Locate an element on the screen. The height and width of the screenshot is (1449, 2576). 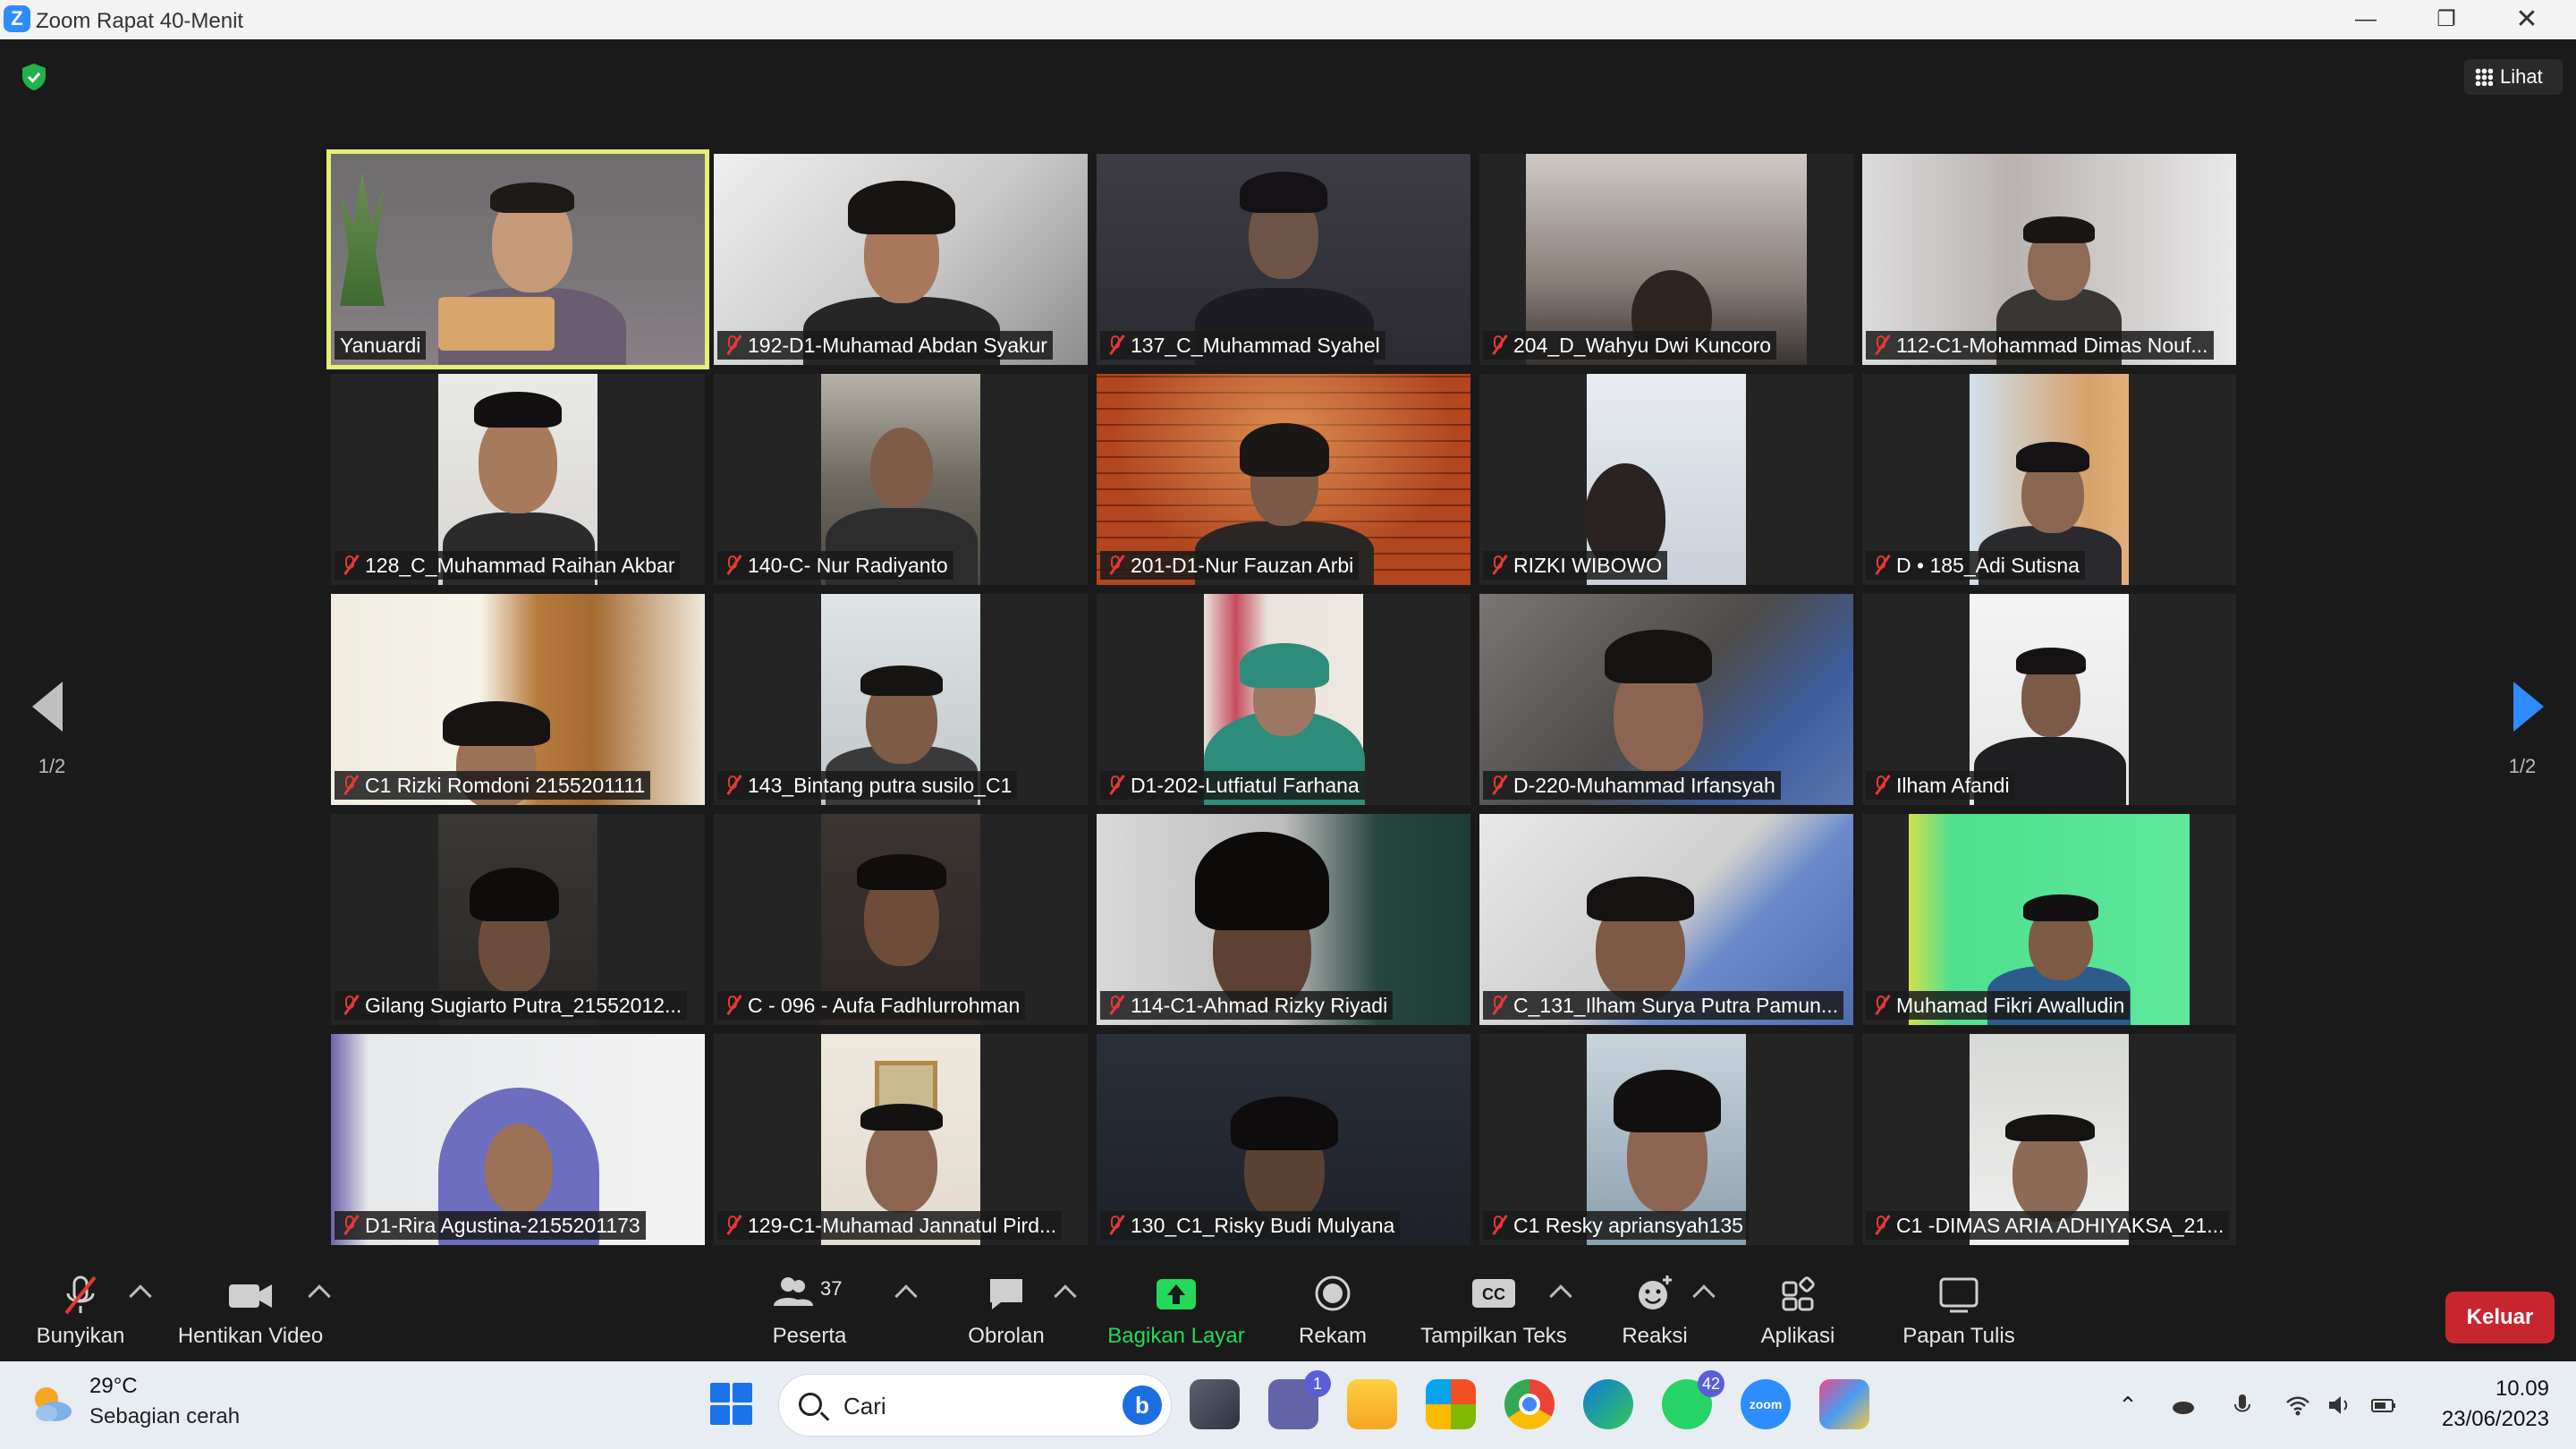
svg-text: CC is located at coordinates (1493, 1294).